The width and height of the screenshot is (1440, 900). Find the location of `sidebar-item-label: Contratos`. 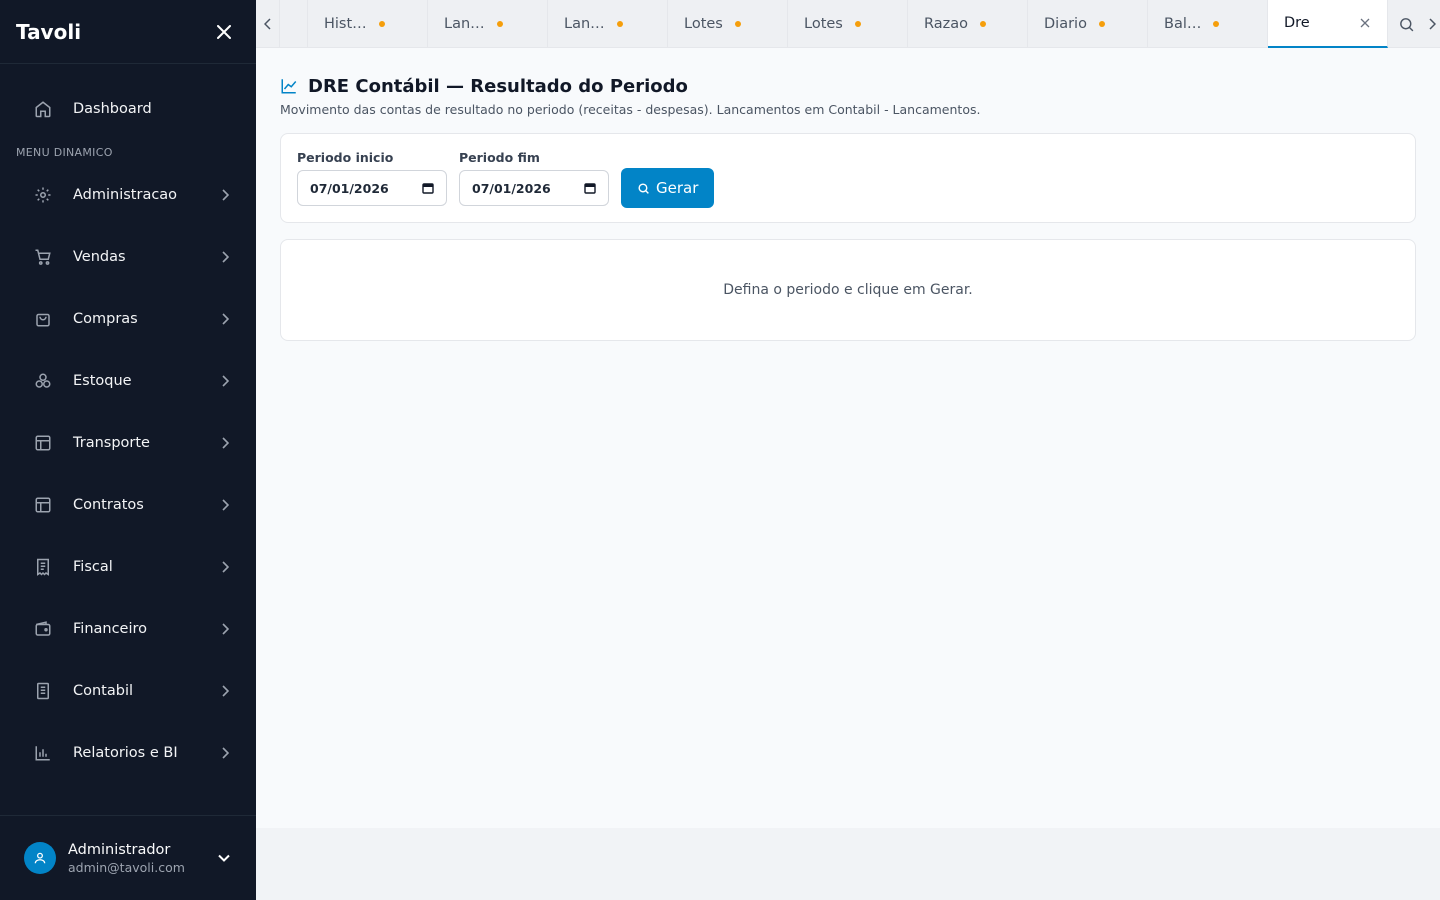

sidebar-item-label: Contratos is located at coordinates (108, 505).